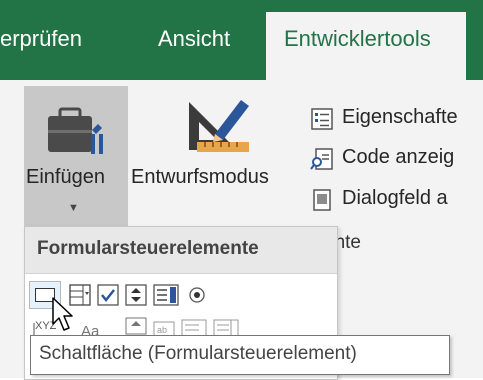  I want to click on entwurfsmodus-label: Entwurfsmodus, so click(200, 177).